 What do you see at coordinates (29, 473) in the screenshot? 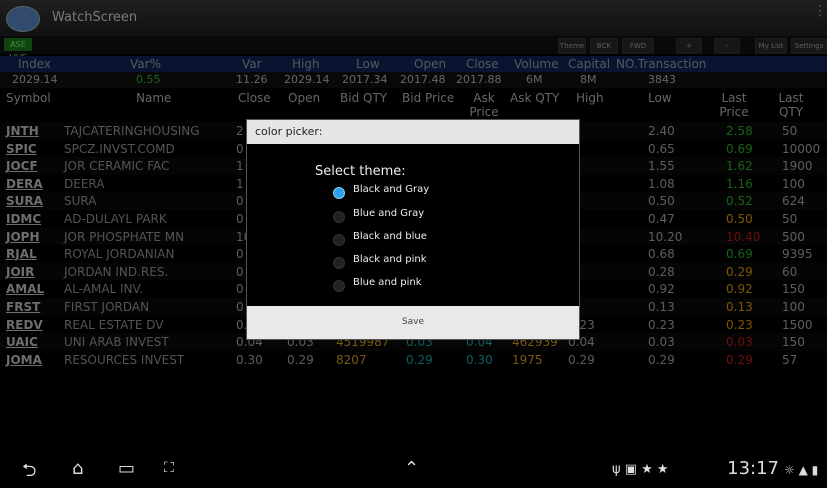
I see `back-icon: ⮌` at bounding box center [29, 473].